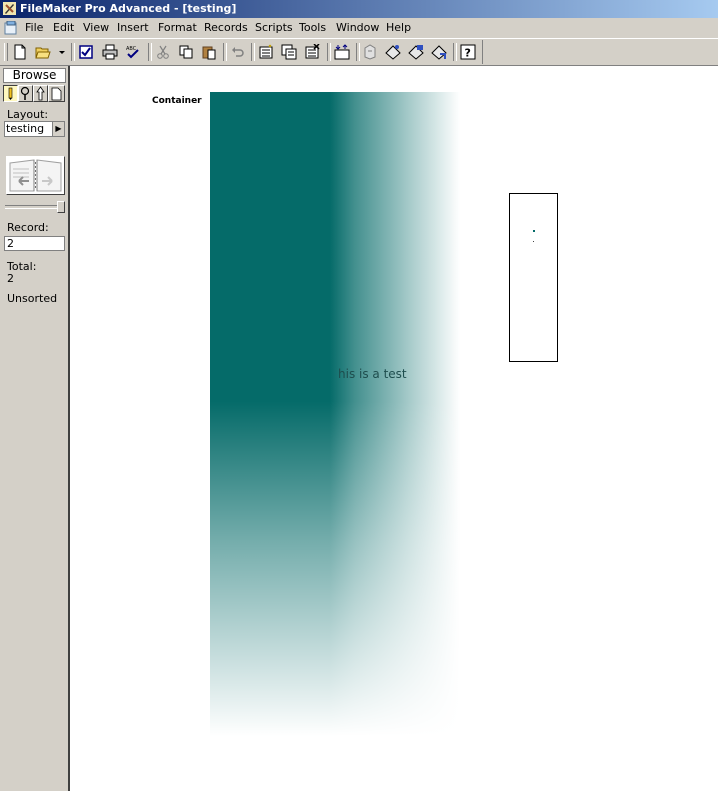  Describe the element at coordinates (133, 28) in the screenshot. I see `menu-insert: Insert` at that location.